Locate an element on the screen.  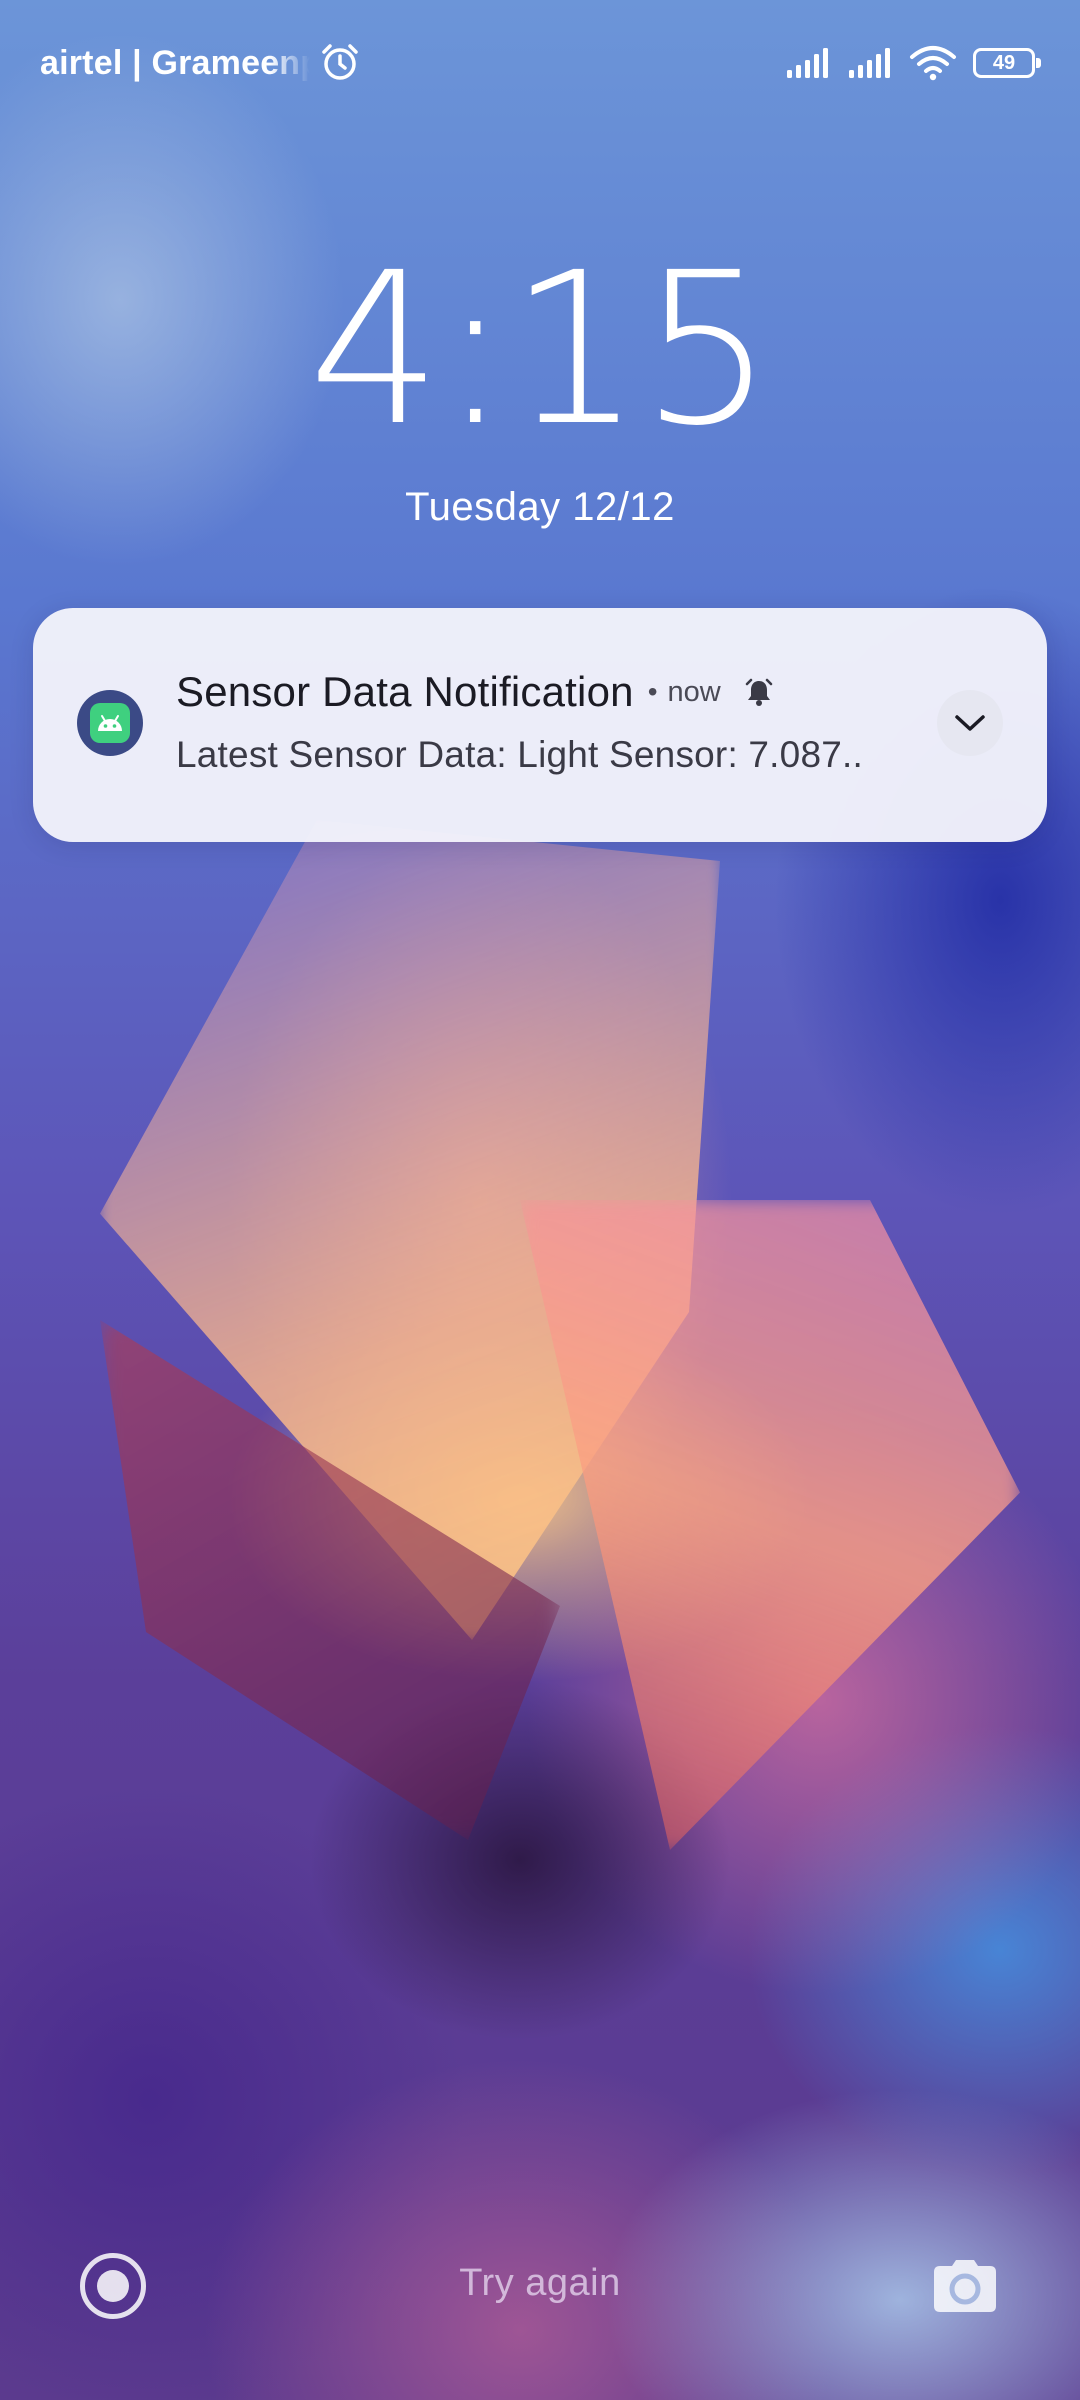
notification-title: Sensor Data Notification is located at coordinates (405, 691).